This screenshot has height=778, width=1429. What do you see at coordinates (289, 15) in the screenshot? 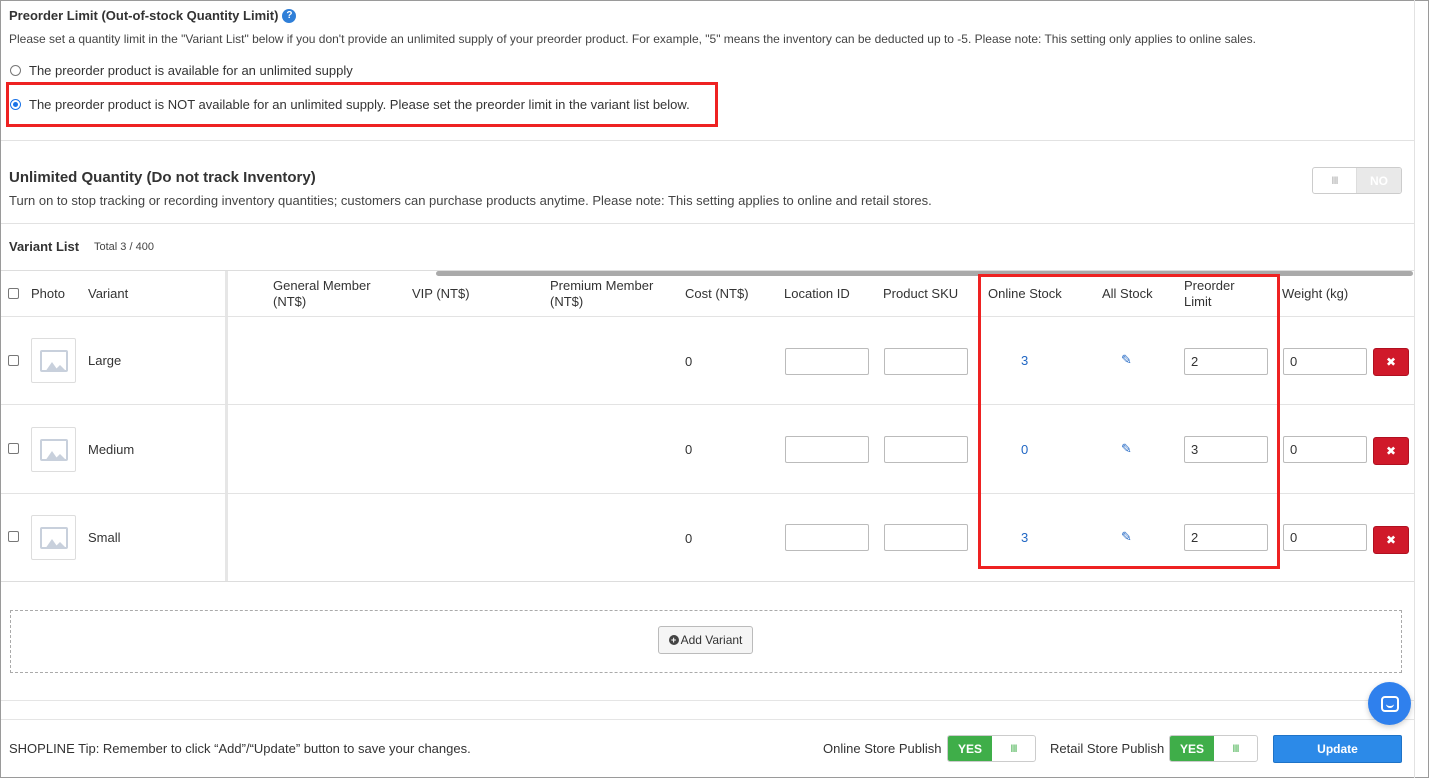
I see `help-icon: ?` at bounding box center [289, 15].